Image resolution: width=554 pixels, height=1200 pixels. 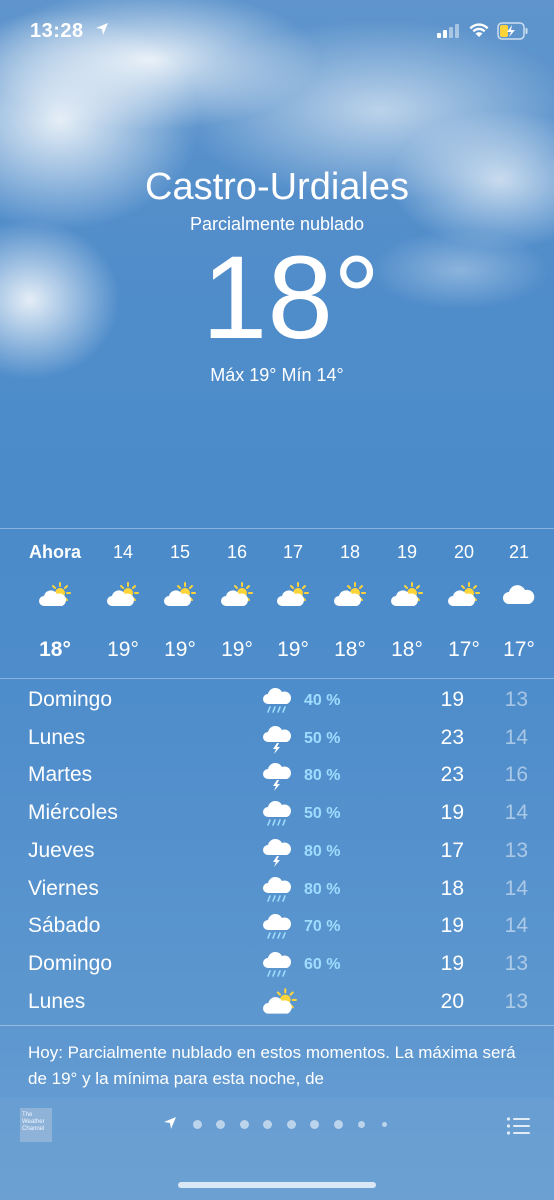 What do you see at coordinates (291, 298) in the screenshot?
I see `current-temperature: 18°` at bounding box center [291, 298].